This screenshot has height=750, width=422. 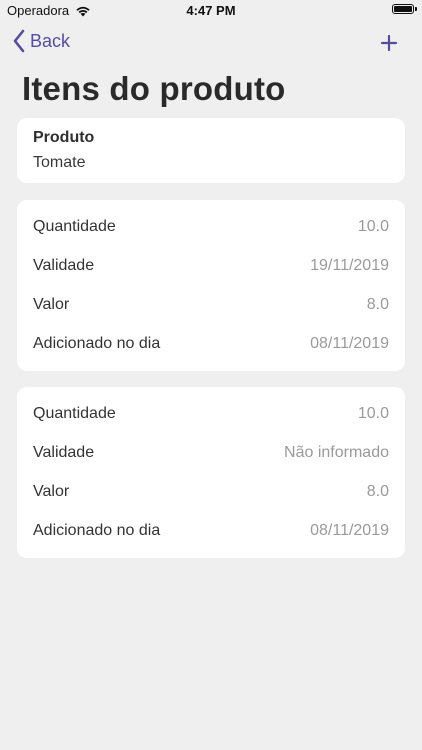 I want to click on page-title: Itens do produto, so click(x=154, y=88).